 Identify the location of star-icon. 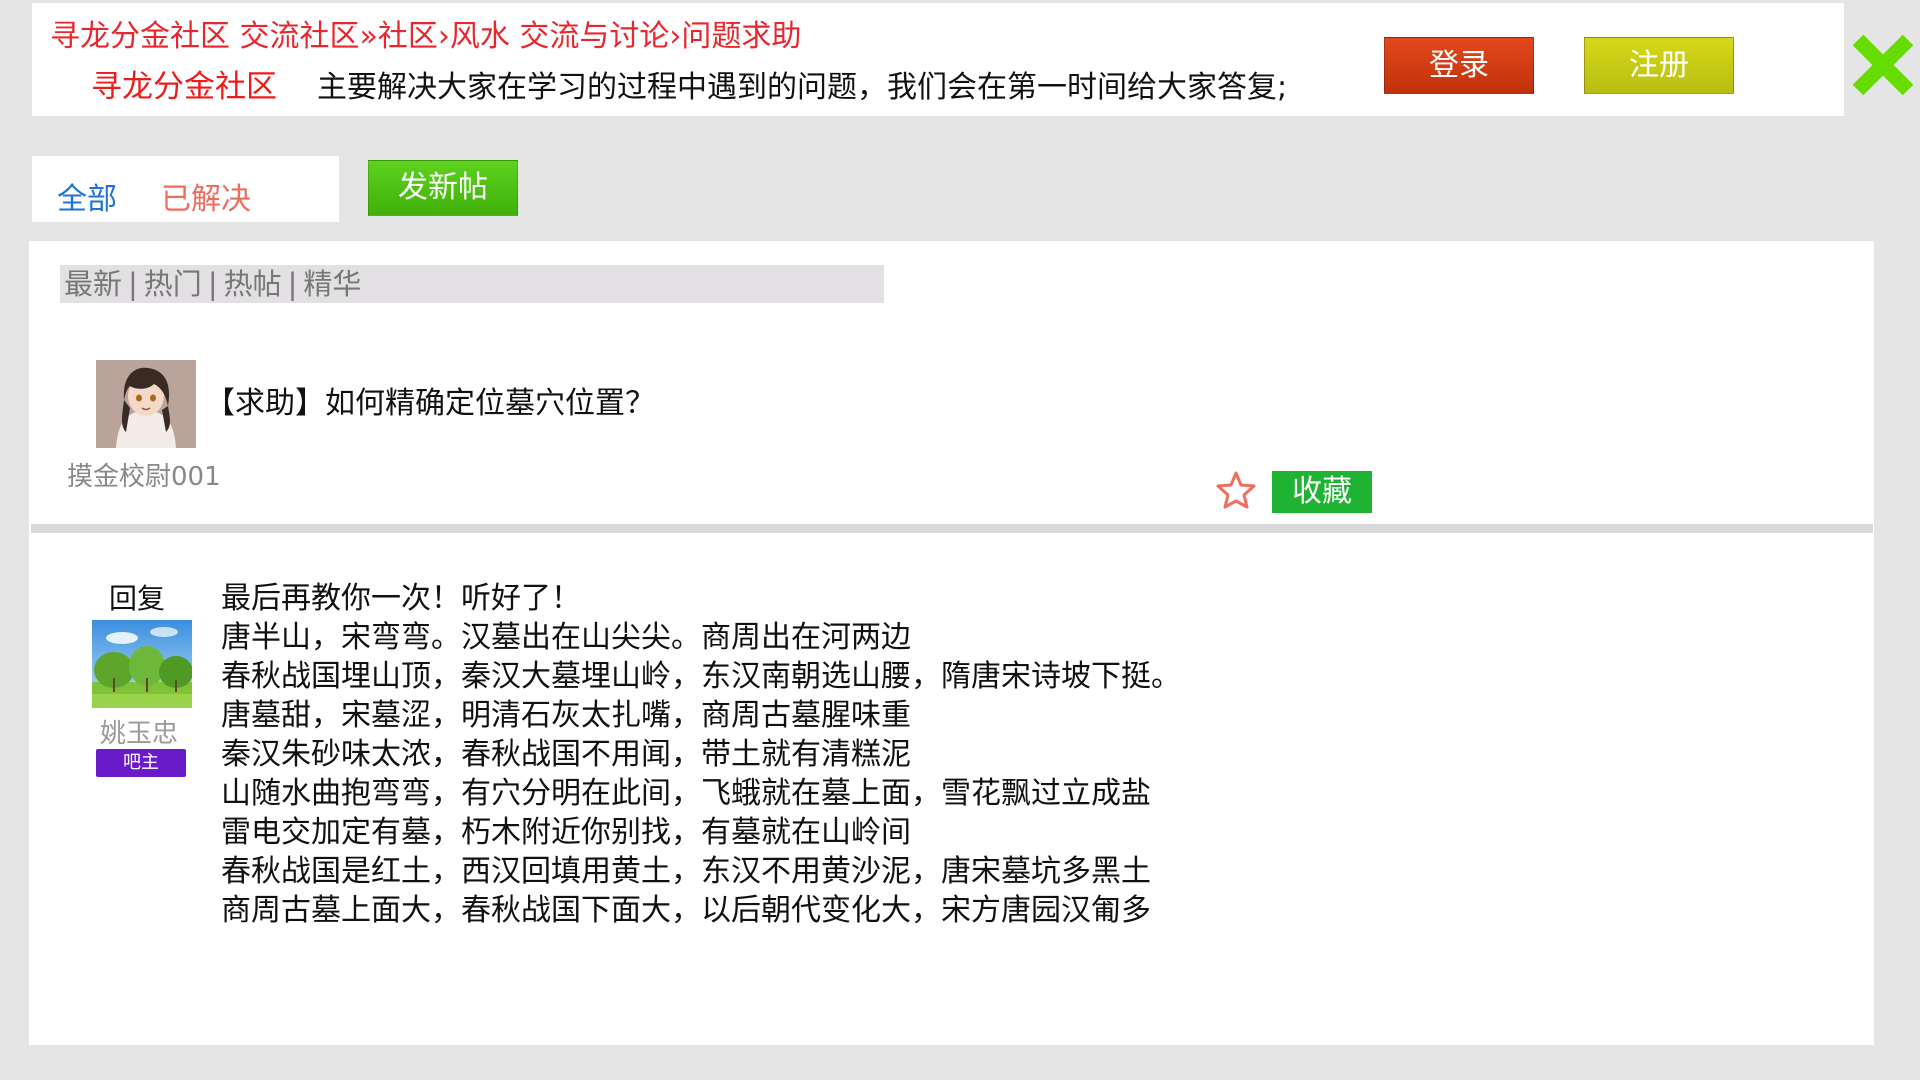
(1236, 490).